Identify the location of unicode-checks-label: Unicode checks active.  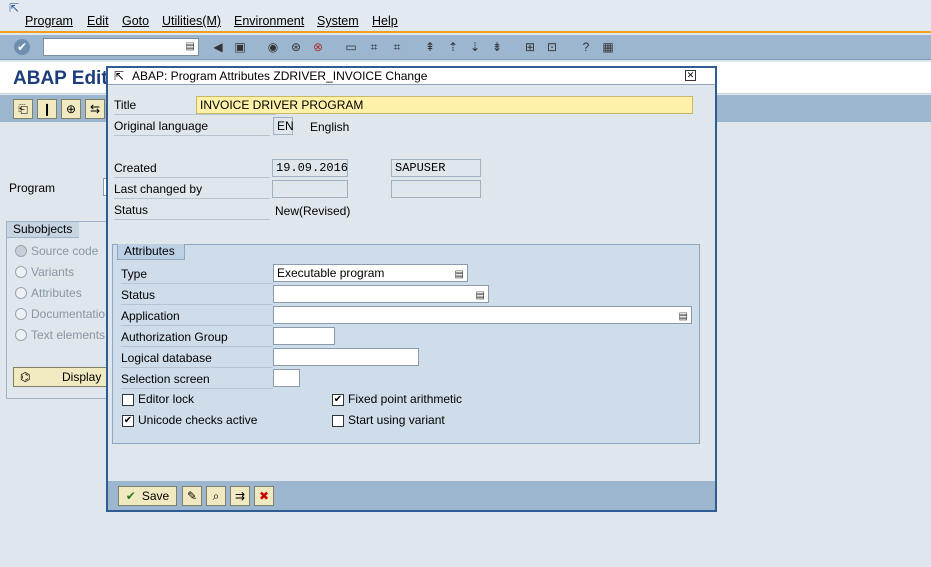
(198, 420).